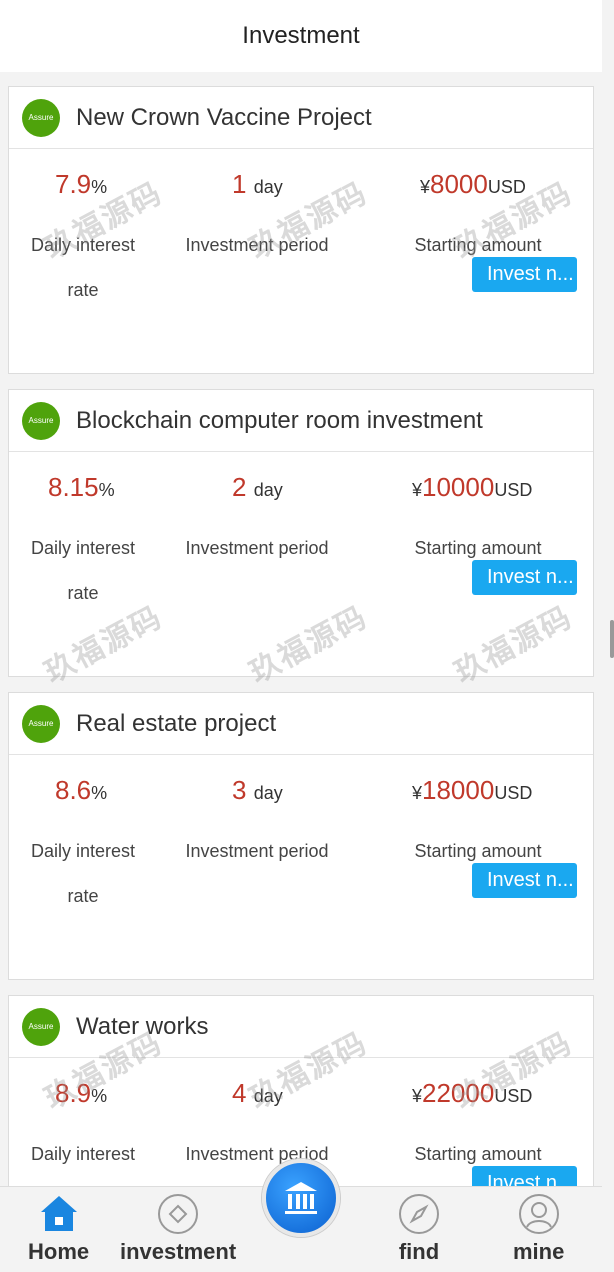  What do you see at coordinates (538, 1214) in the screenshot?
I see `user-icon` at bounding box center [538, 1214].